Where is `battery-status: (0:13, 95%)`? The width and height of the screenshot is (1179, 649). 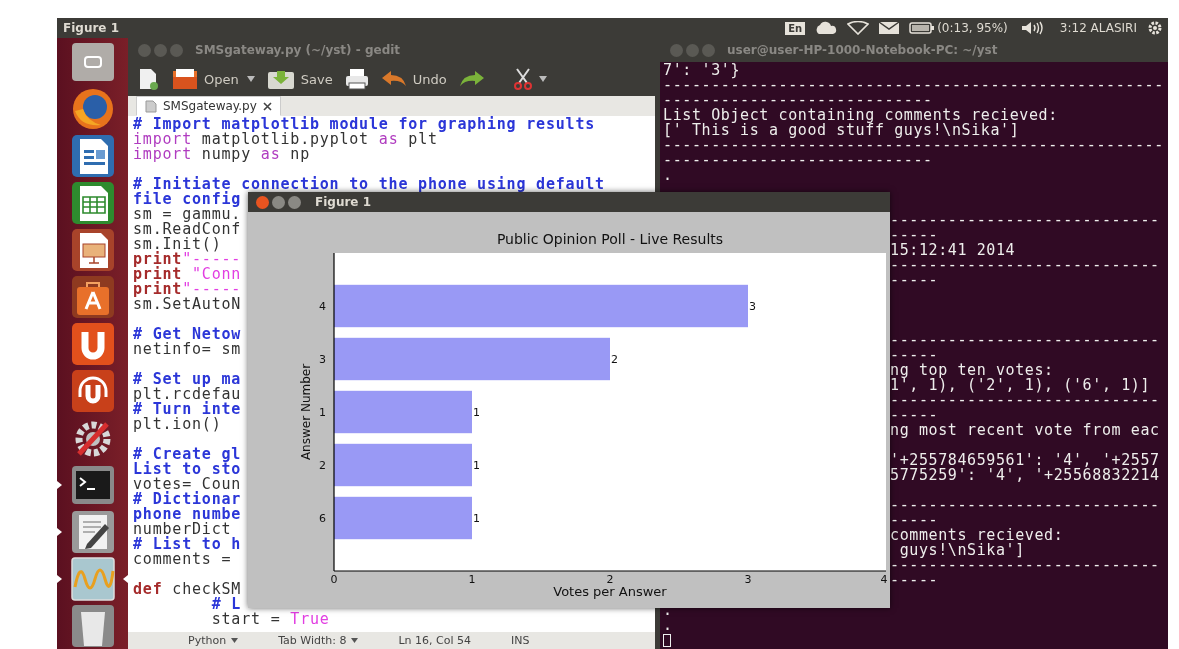 battery-status: (0:13, 95%) is located at coordinates (972, 28).